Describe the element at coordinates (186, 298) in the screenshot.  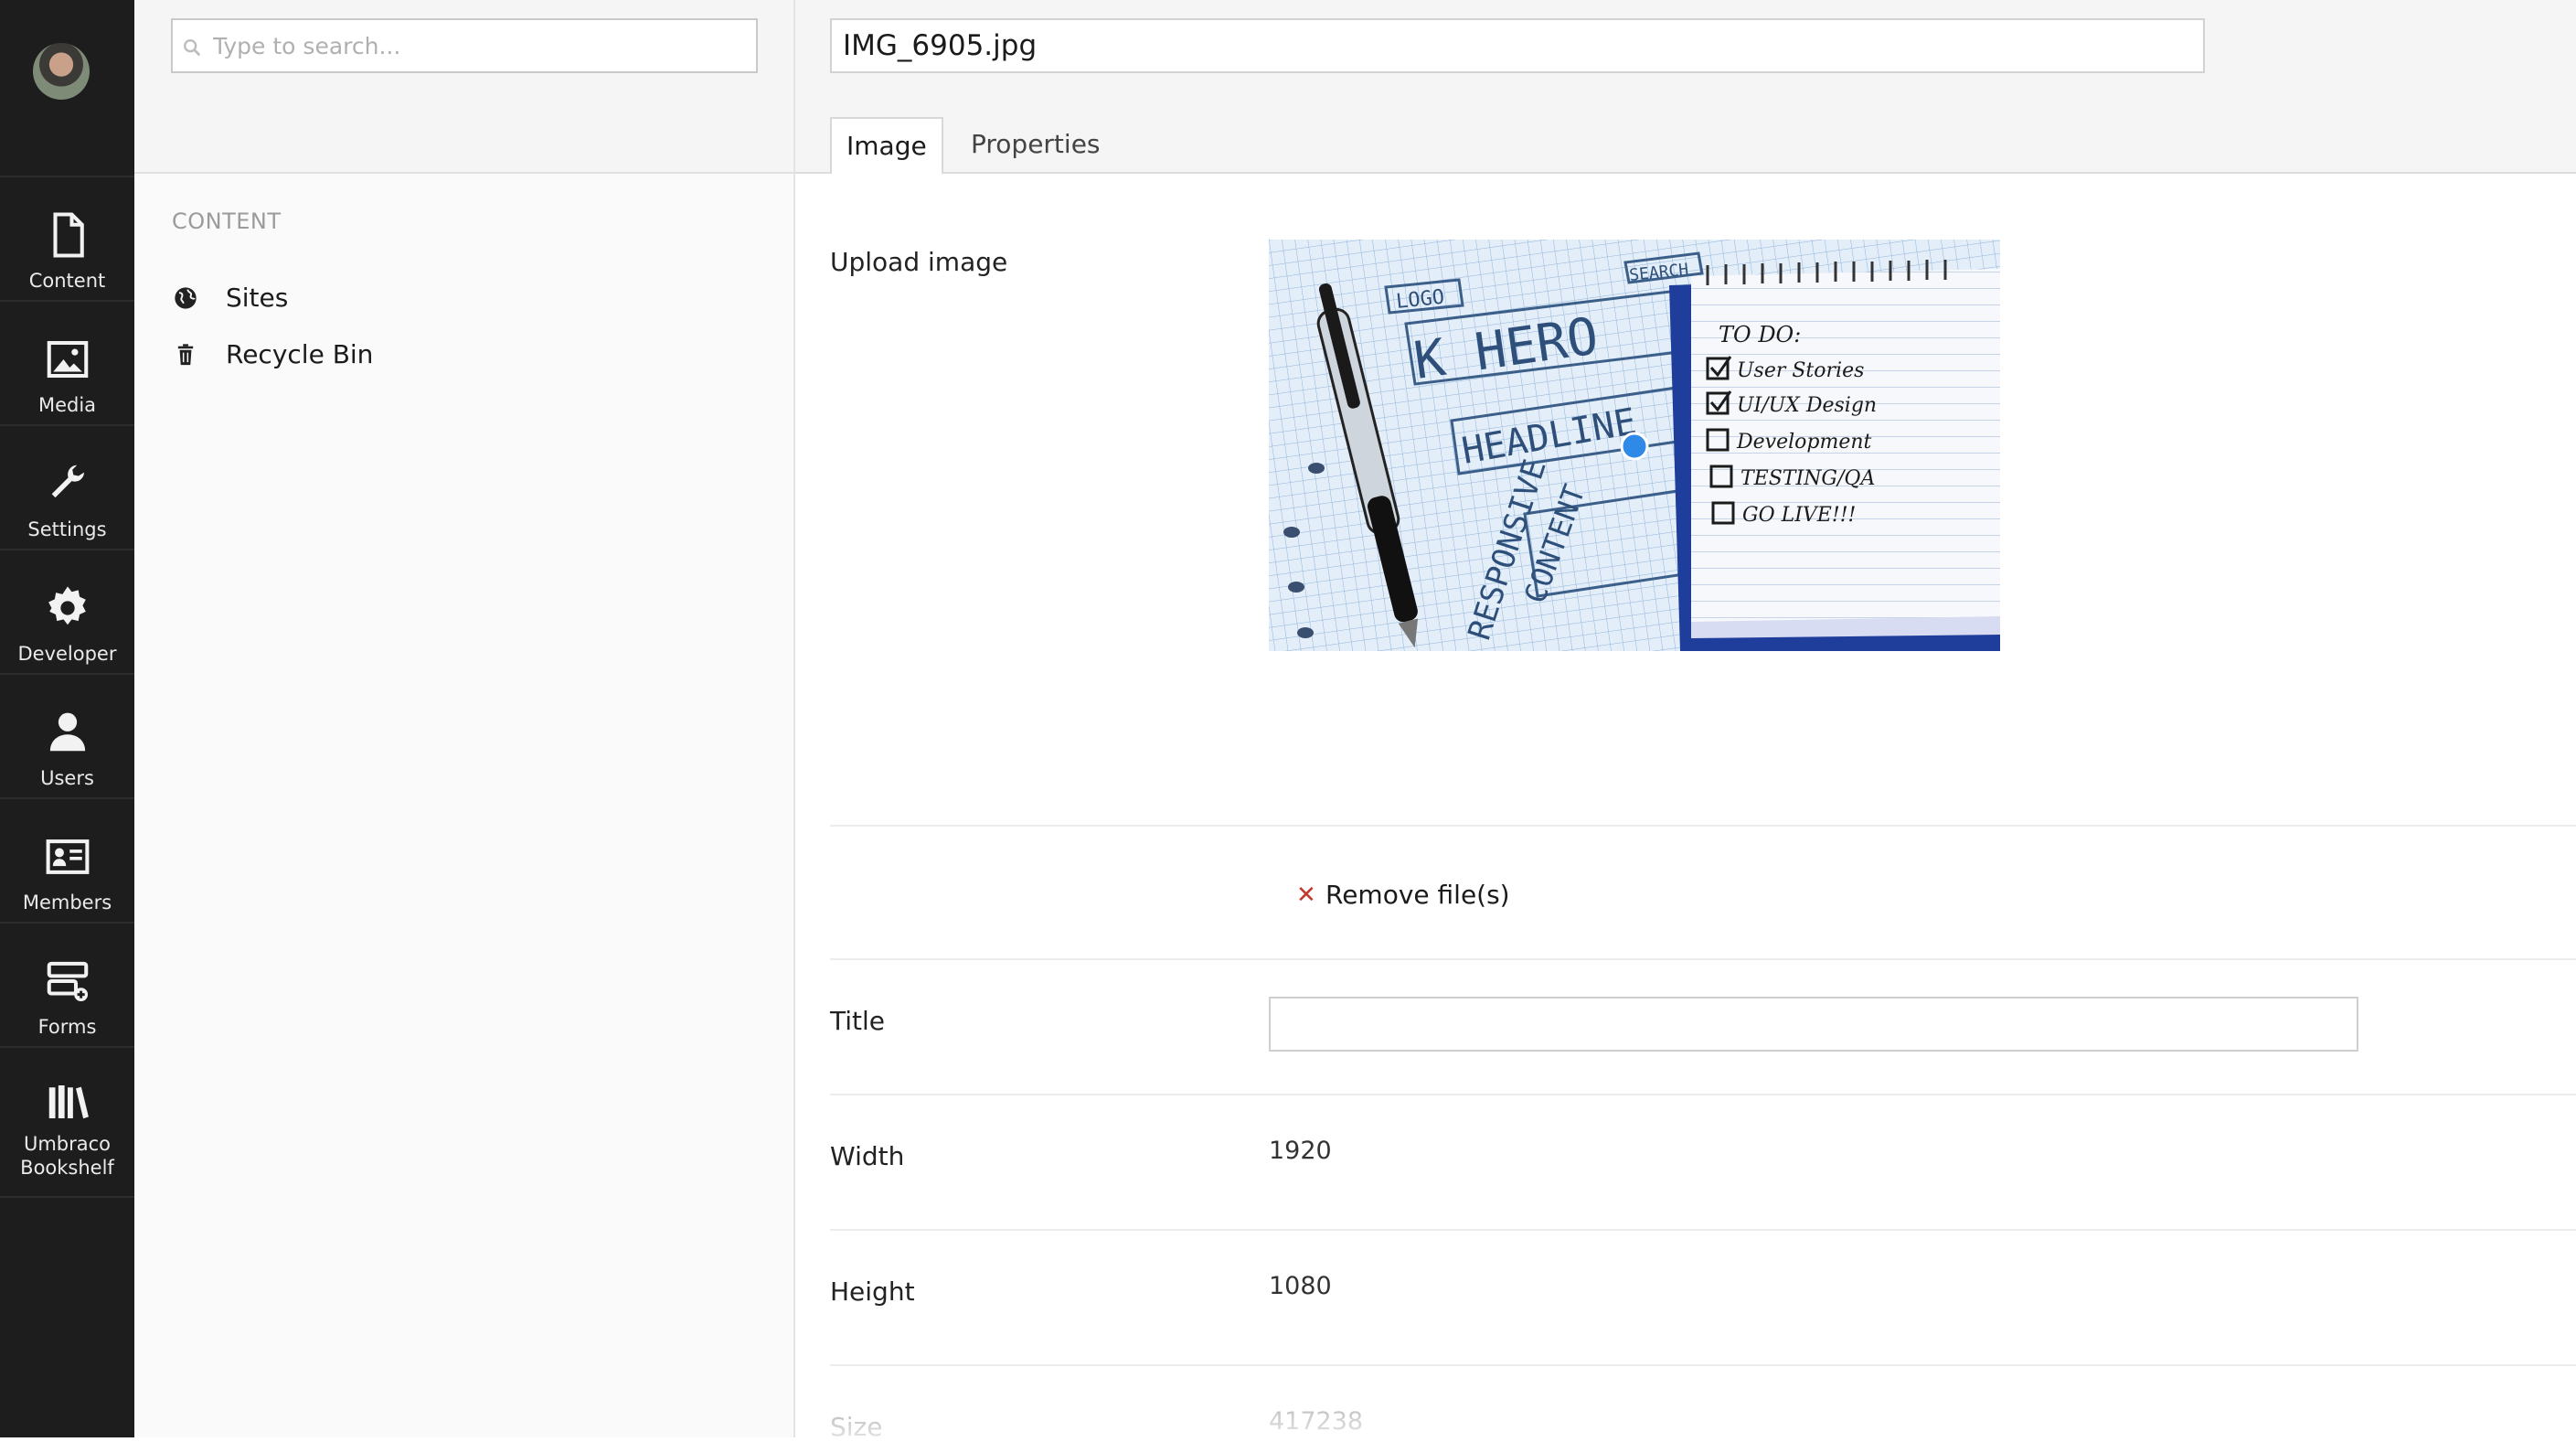
I see `globe-icon` at that location.